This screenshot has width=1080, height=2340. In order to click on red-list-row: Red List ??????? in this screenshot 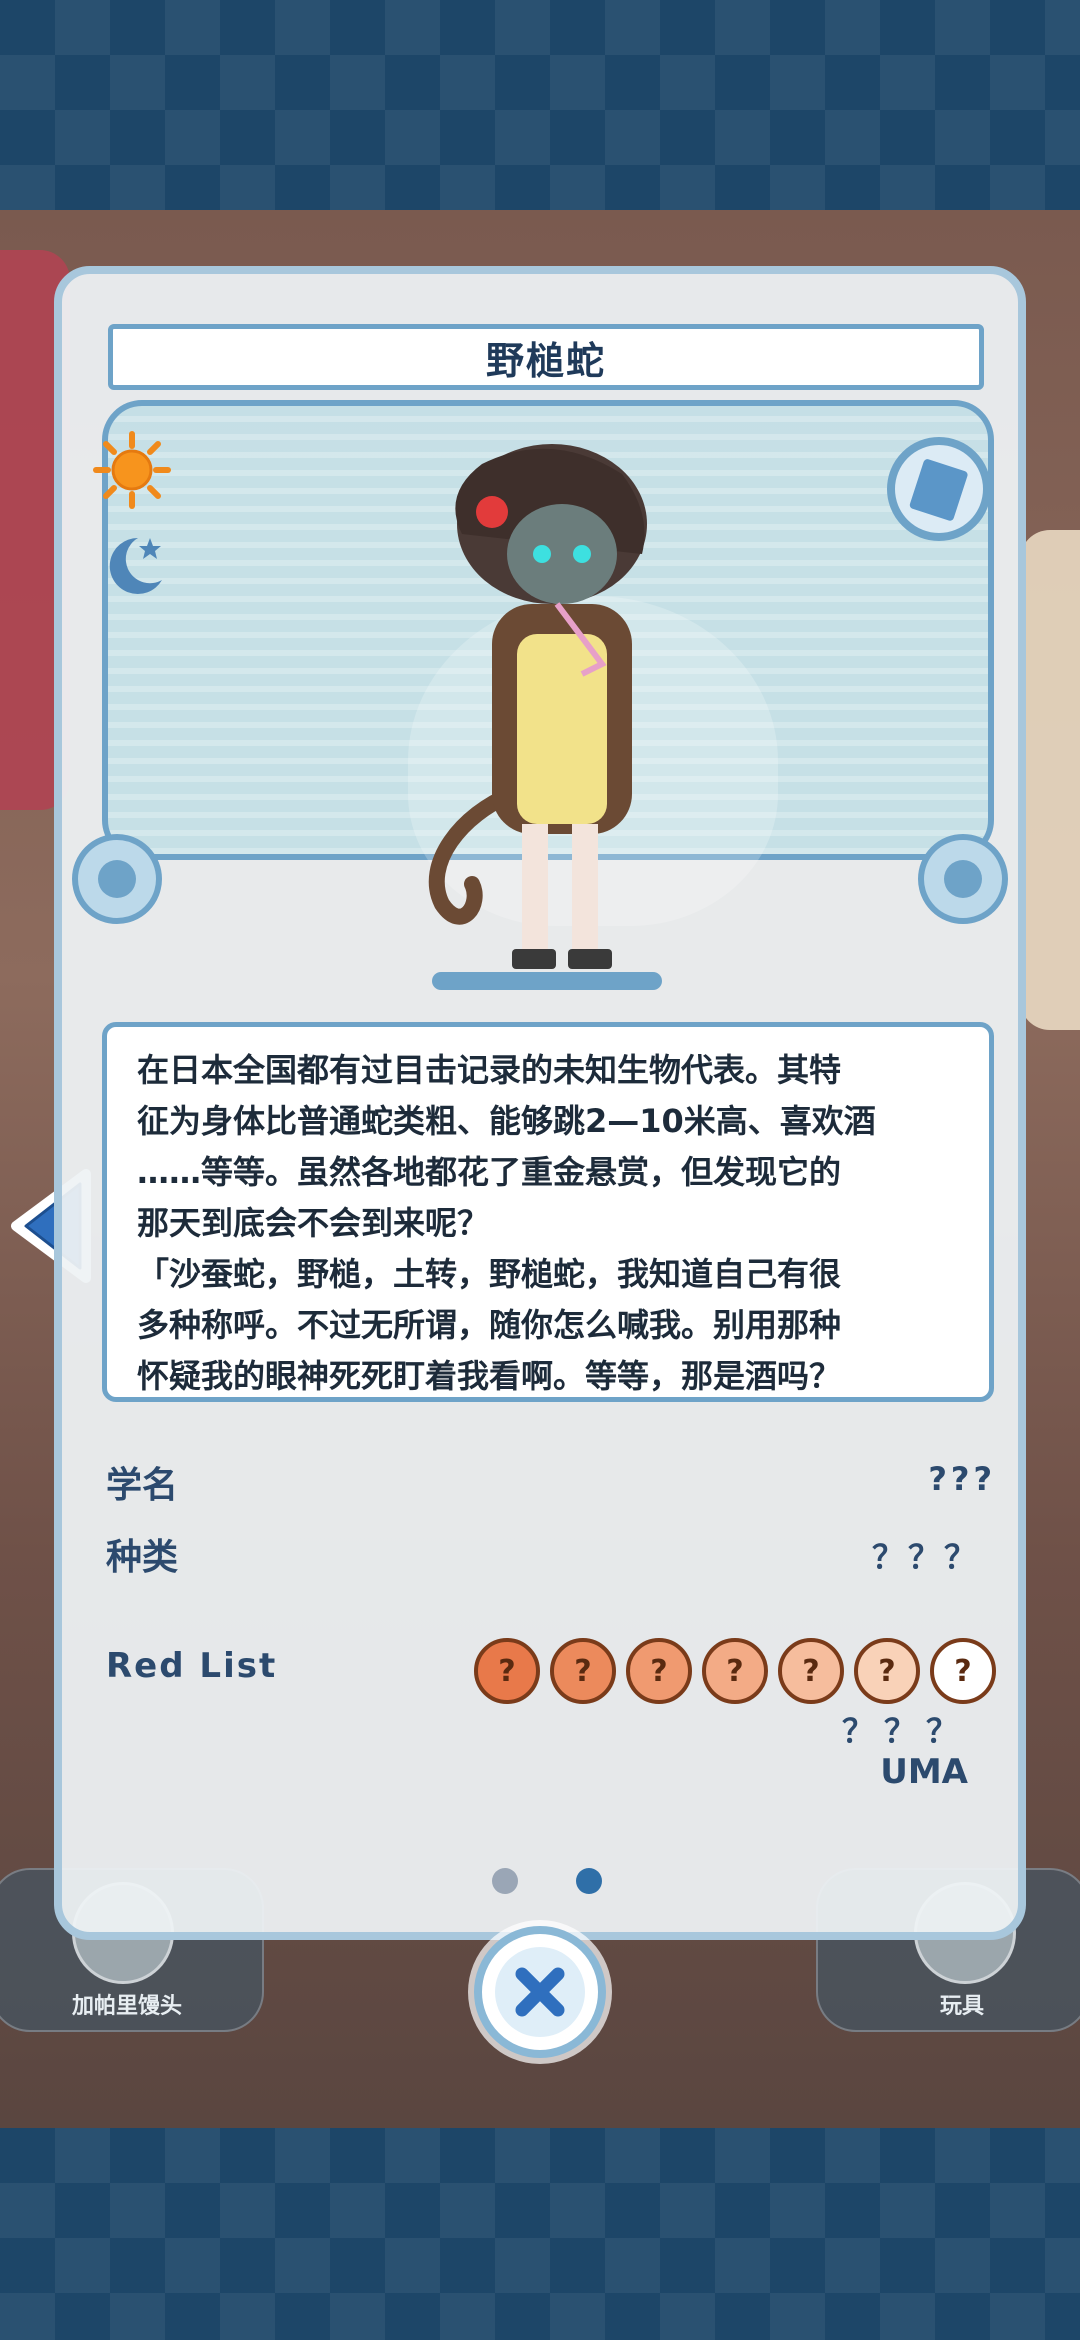, I will do `click(551, 1672)`.